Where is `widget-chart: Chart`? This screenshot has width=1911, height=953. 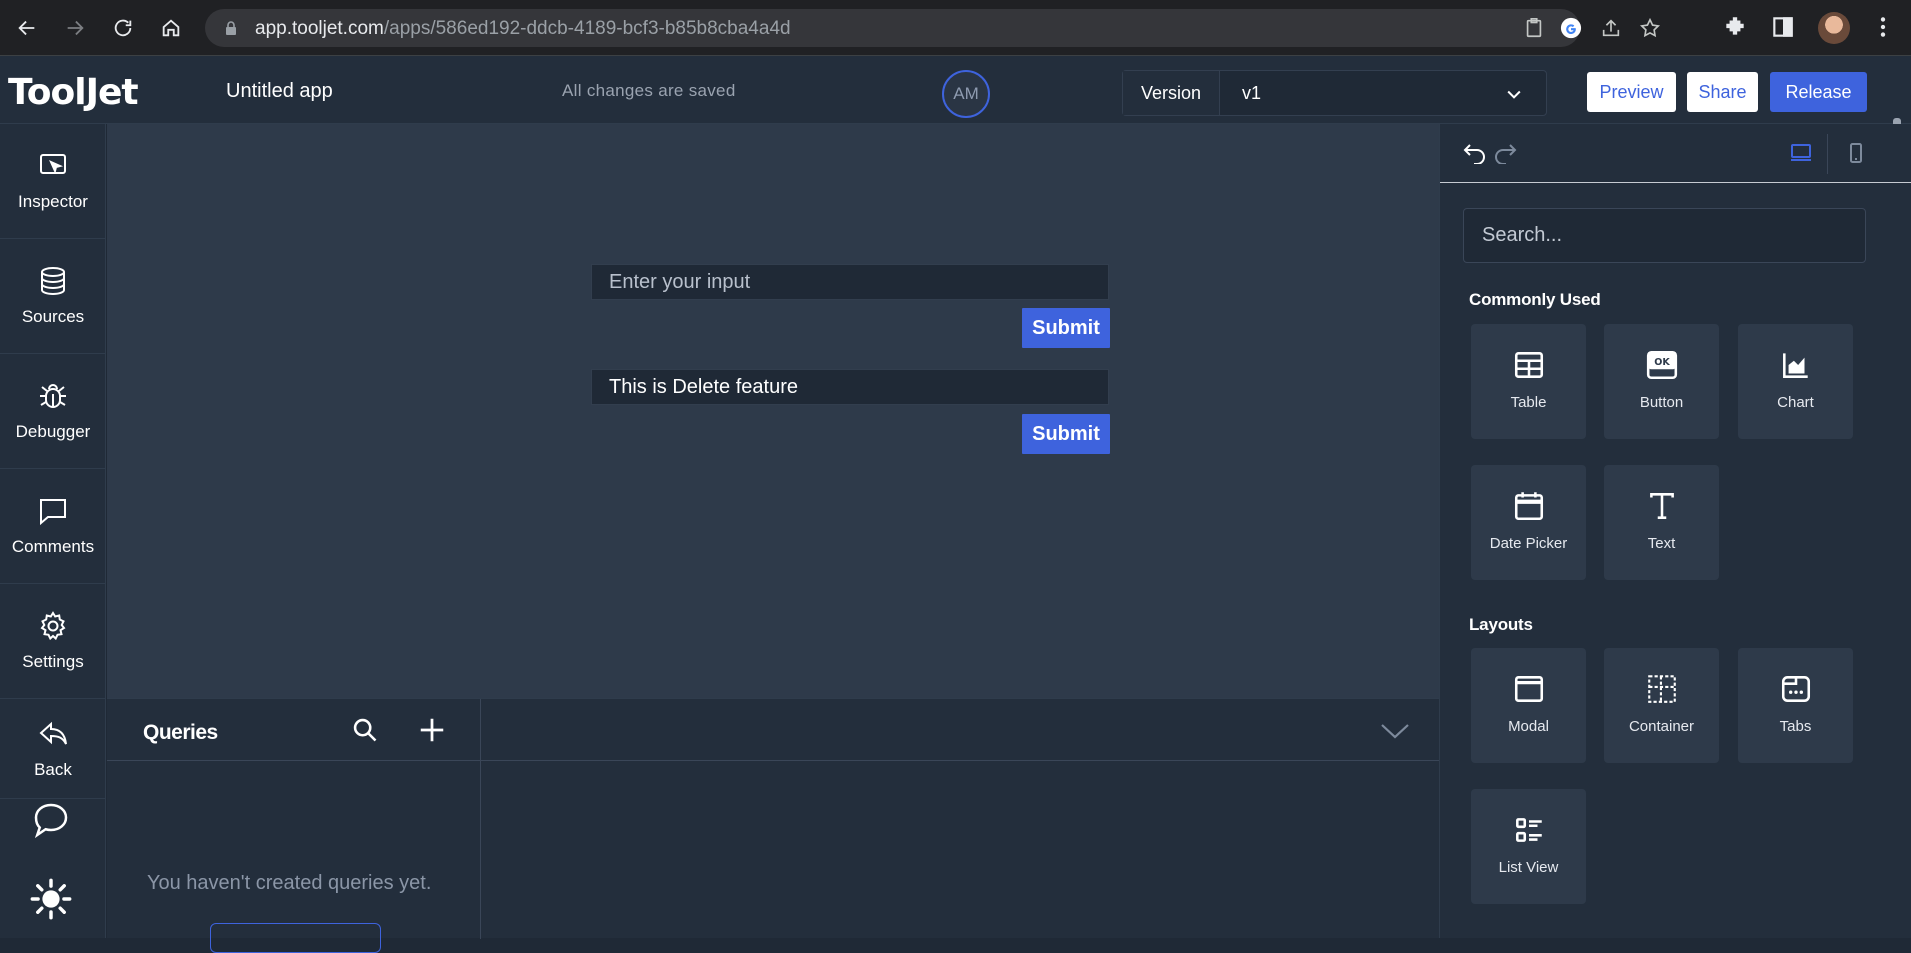 widget-chart: Chart is located at coordinates (1795, 381).